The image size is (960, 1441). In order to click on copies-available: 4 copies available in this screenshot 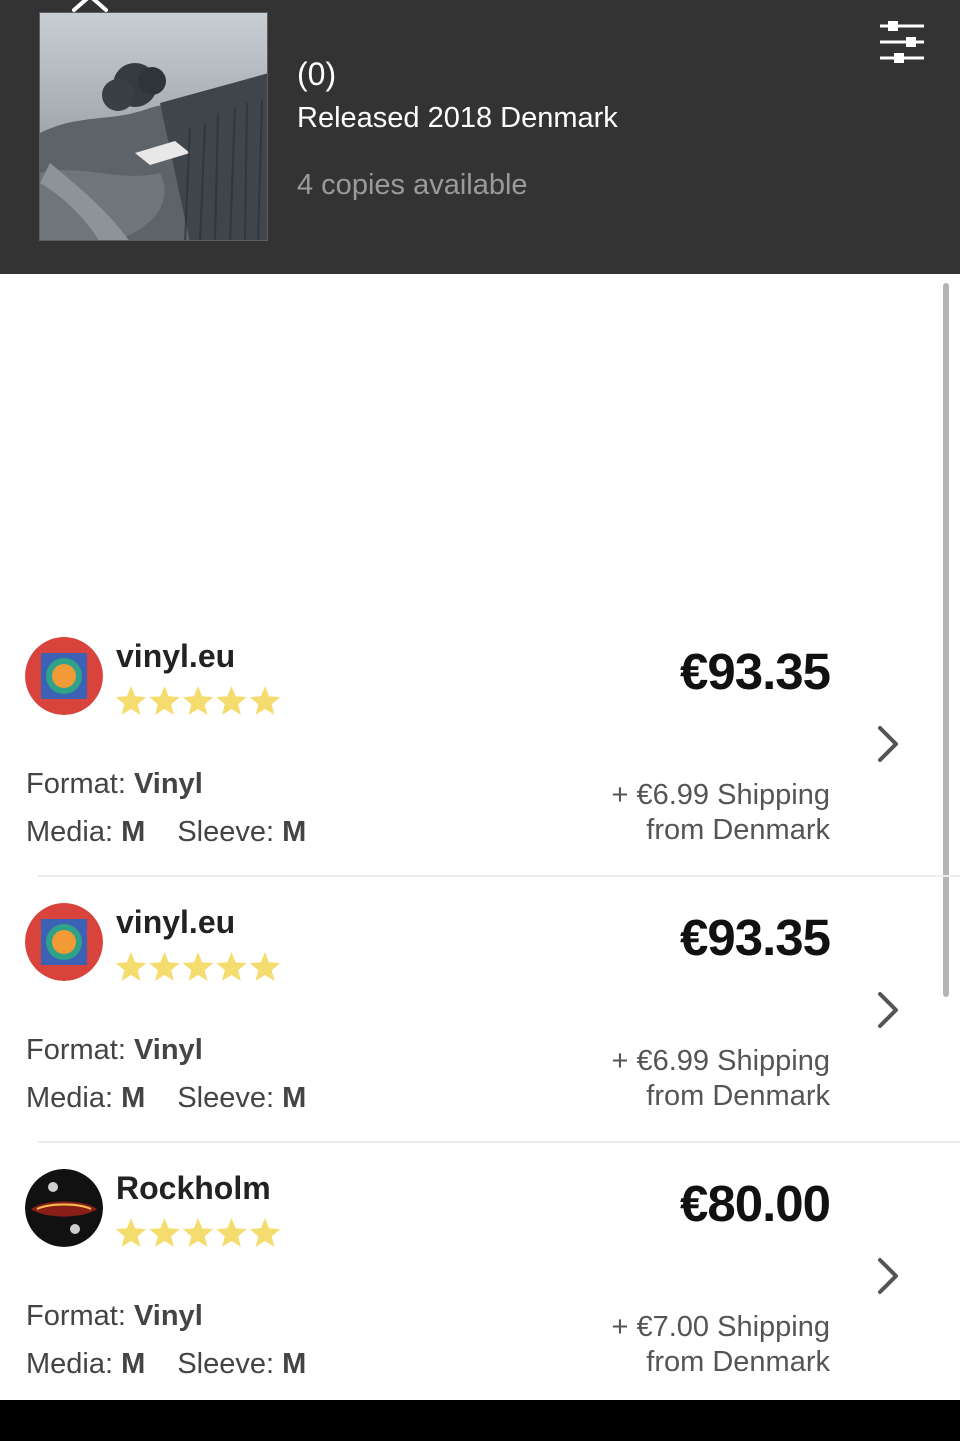, I will do `click(412, 185)`.